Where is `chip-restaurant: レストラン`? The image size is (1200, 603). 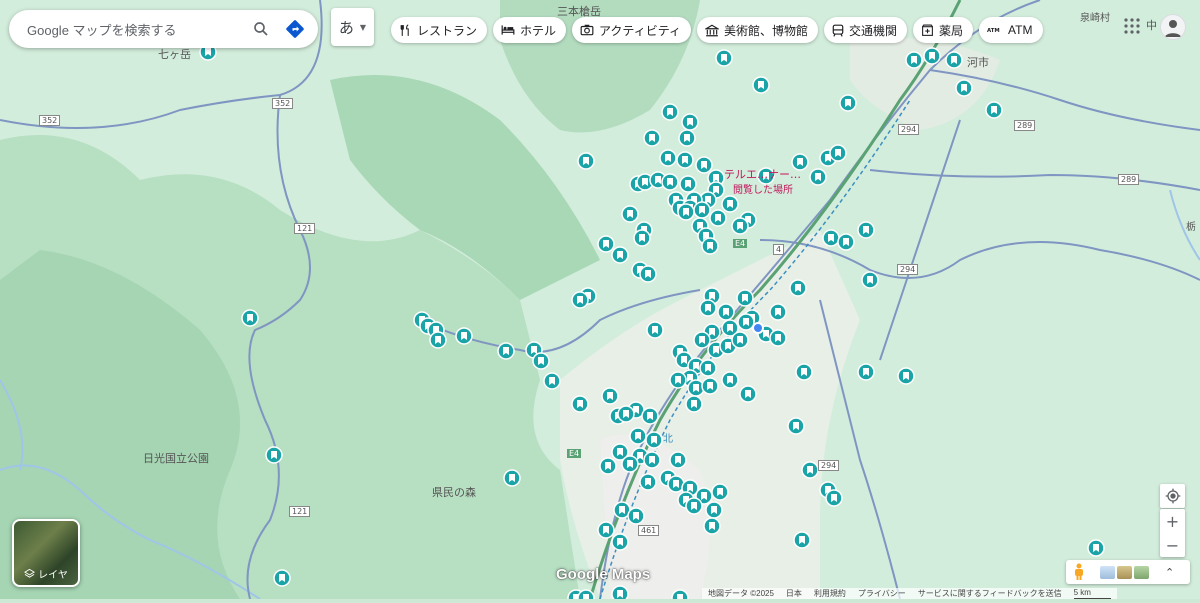
chip-restaurant: レストラン is located at coordinates (439, 30).